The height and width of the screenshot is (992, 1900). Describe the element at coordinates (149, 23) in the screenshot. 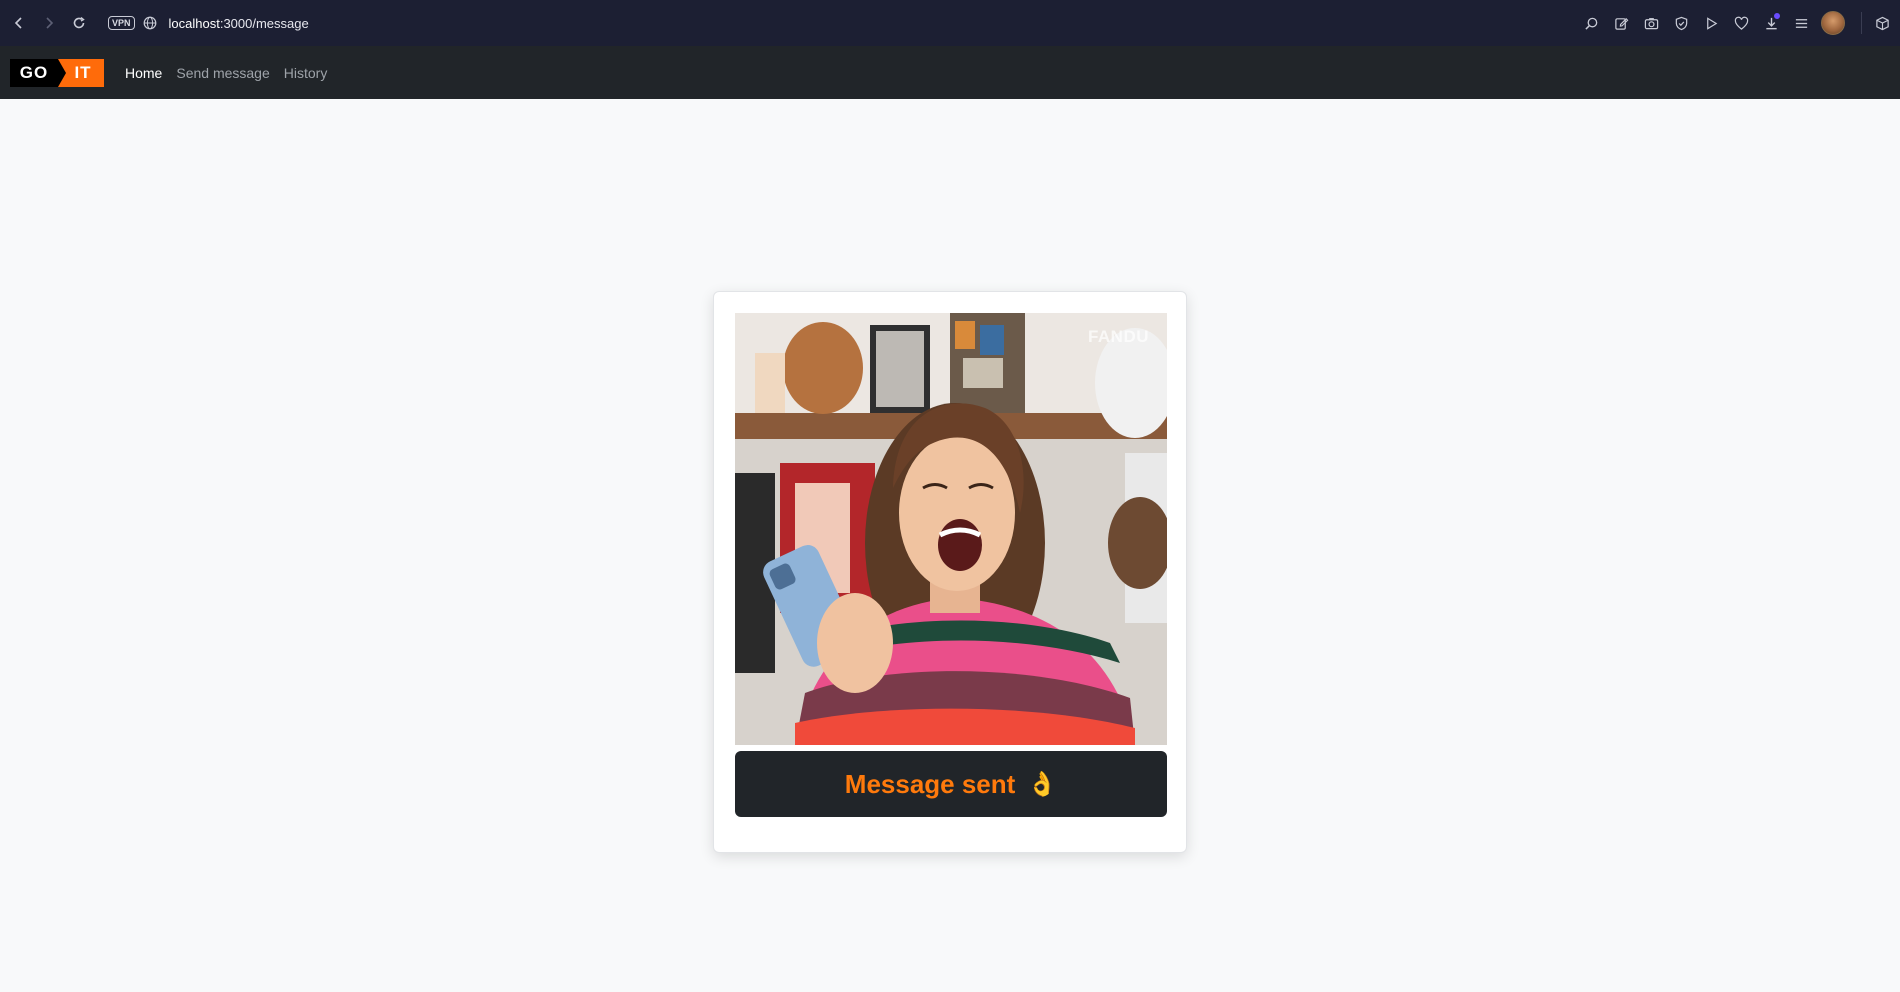

I see `globe-icon` at that location.